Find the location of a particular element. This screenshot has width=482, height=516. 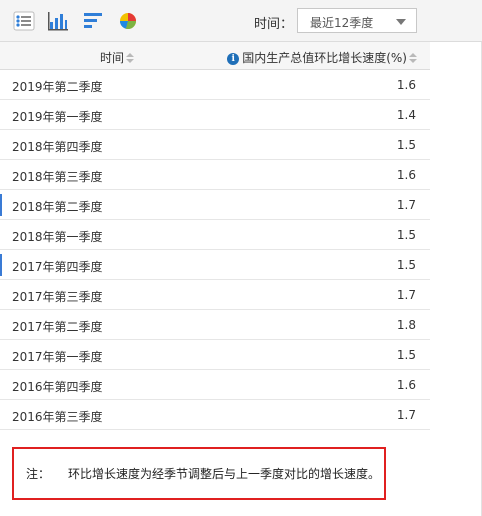

cell-time: 2016年第四季度 is located at coordinates (57, 387).